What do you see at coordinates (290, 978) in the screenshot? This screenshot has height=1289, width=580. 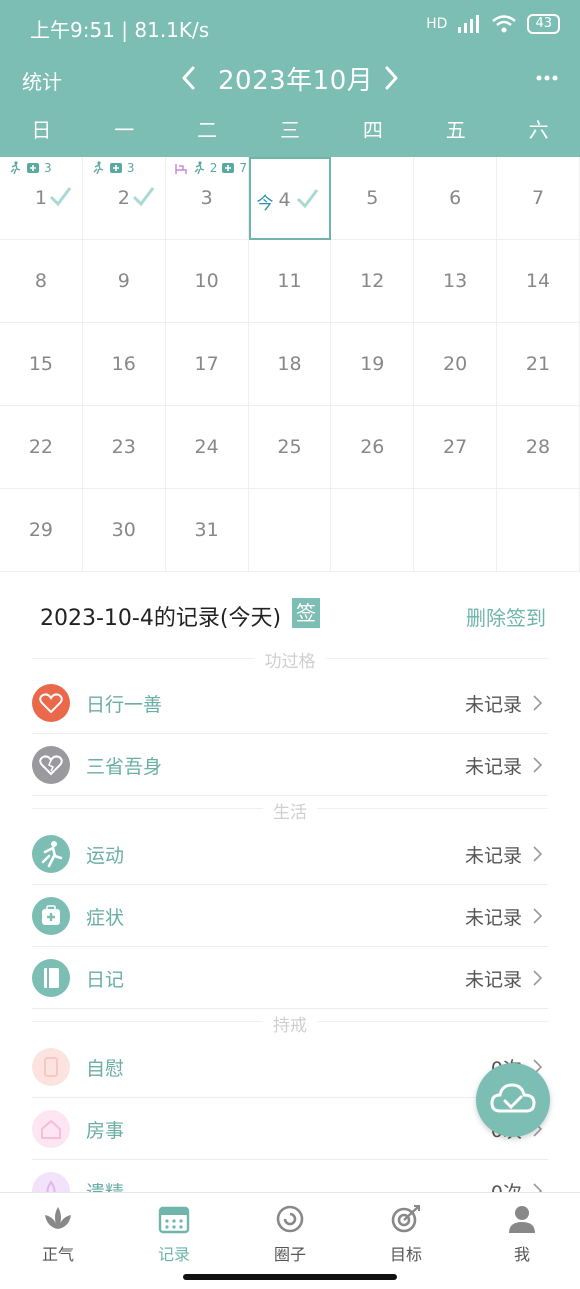 I see `list-item-diary: 日记 未记录` at bounding box center [290, 978].